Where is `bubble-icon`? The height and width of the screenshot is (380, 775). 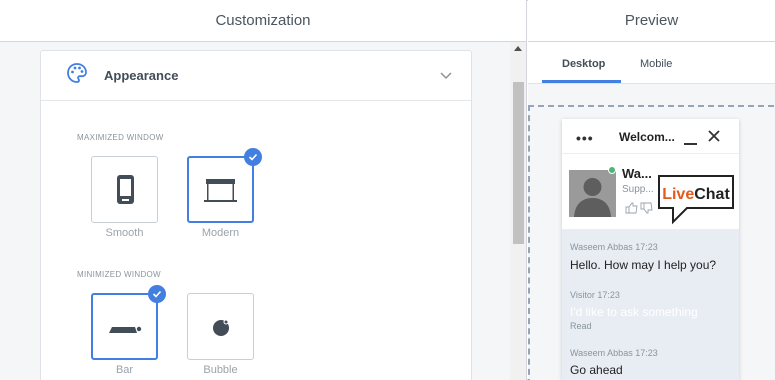
bubble-icon is located at coordinates (221, 327).